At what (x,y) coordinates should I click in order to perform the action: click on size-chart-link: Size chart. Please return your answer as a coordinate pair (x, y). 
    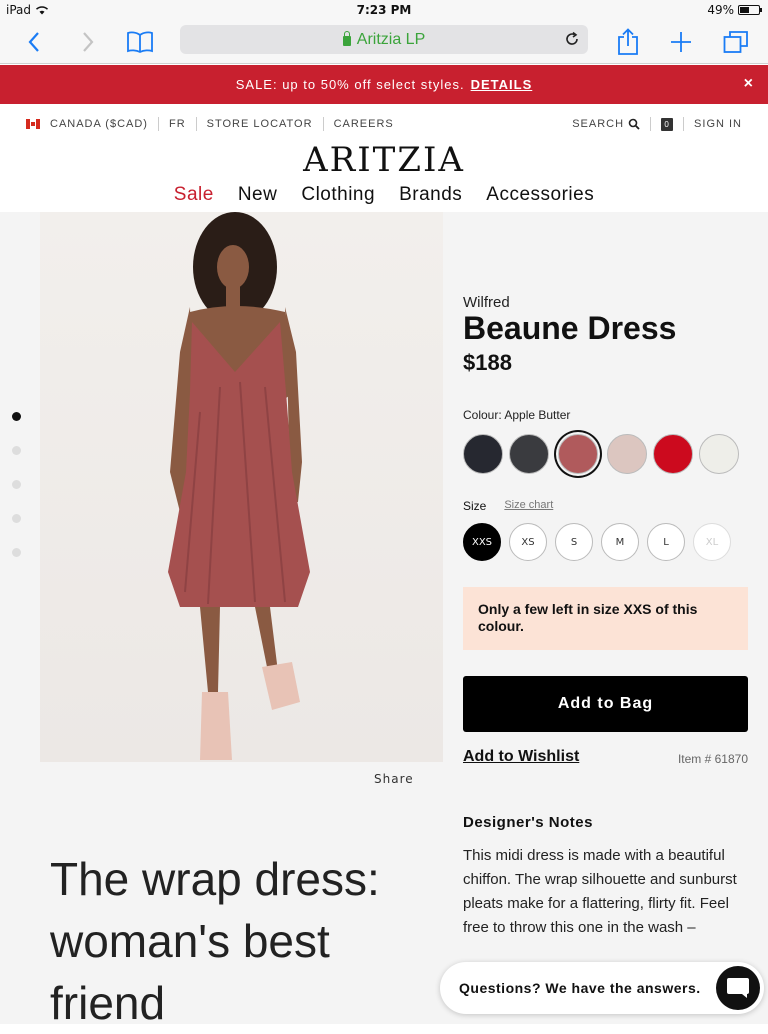
    Looking at the image, I should click on (528, 506).